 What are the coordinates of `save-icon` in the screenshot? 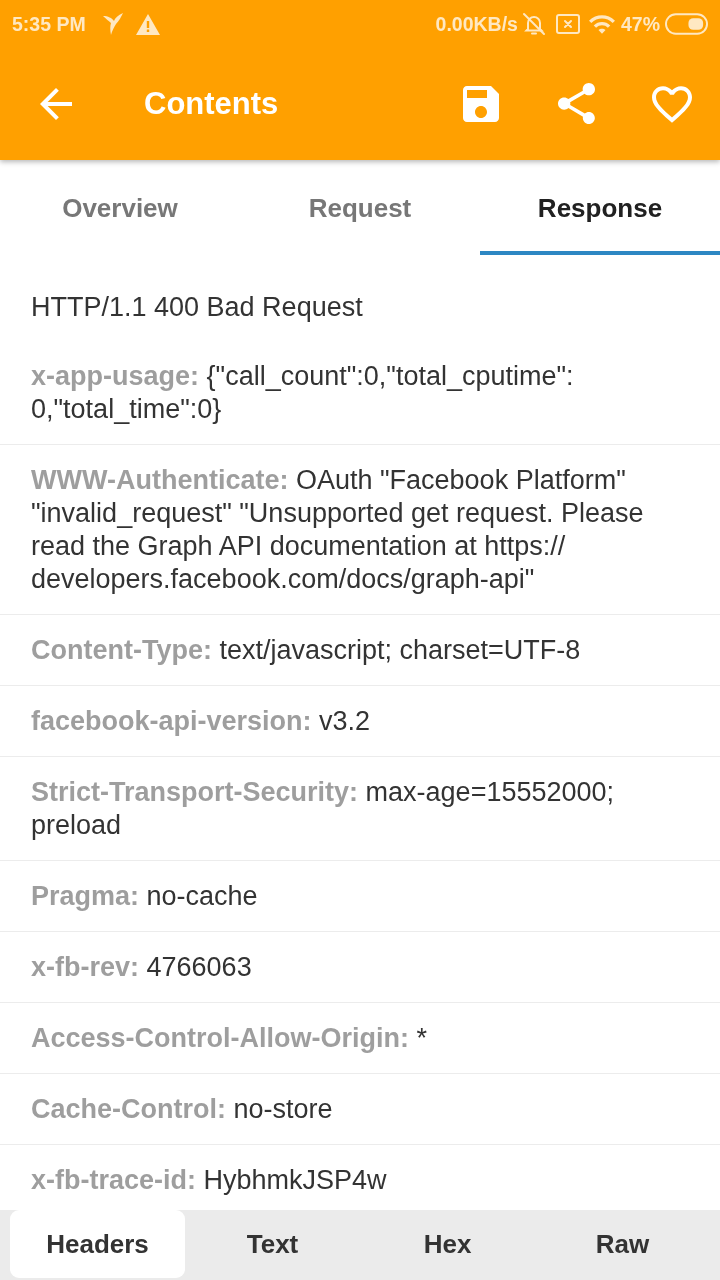 It's located at (481, 104).